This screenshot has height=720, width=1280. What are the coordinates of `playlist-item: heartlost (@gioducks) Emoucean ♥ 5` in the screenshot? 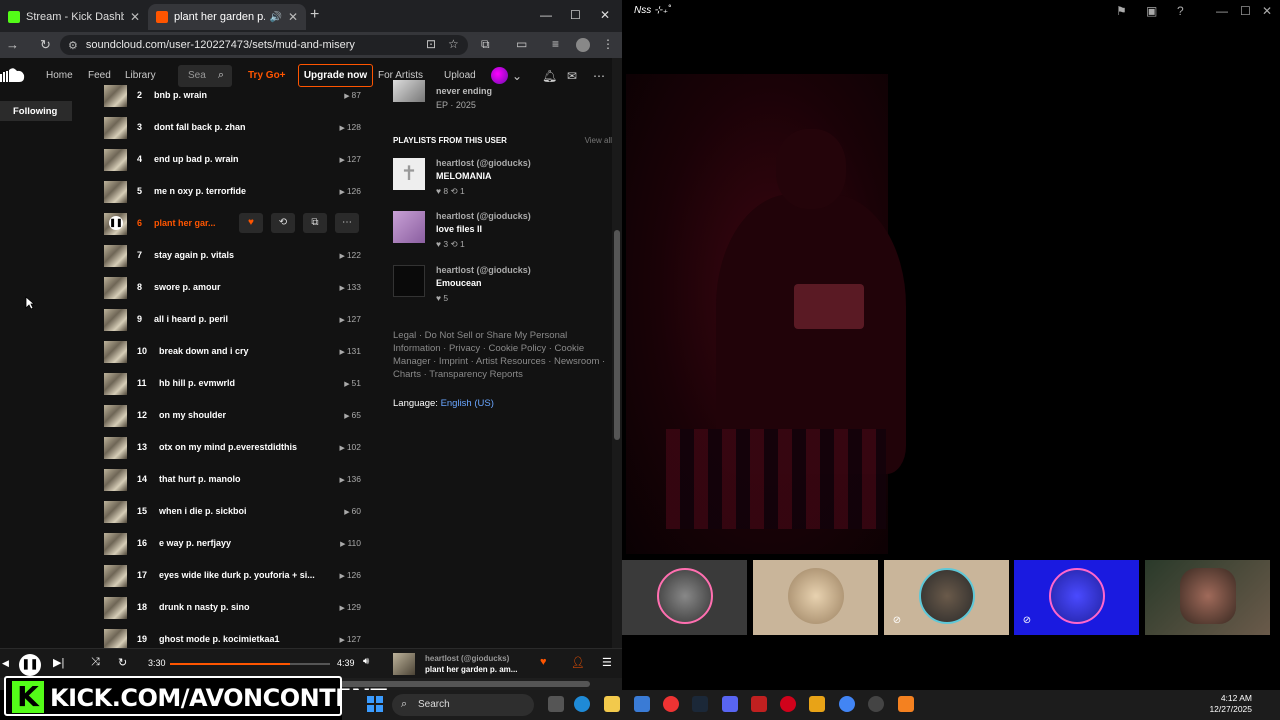 It's located at (504, 290).